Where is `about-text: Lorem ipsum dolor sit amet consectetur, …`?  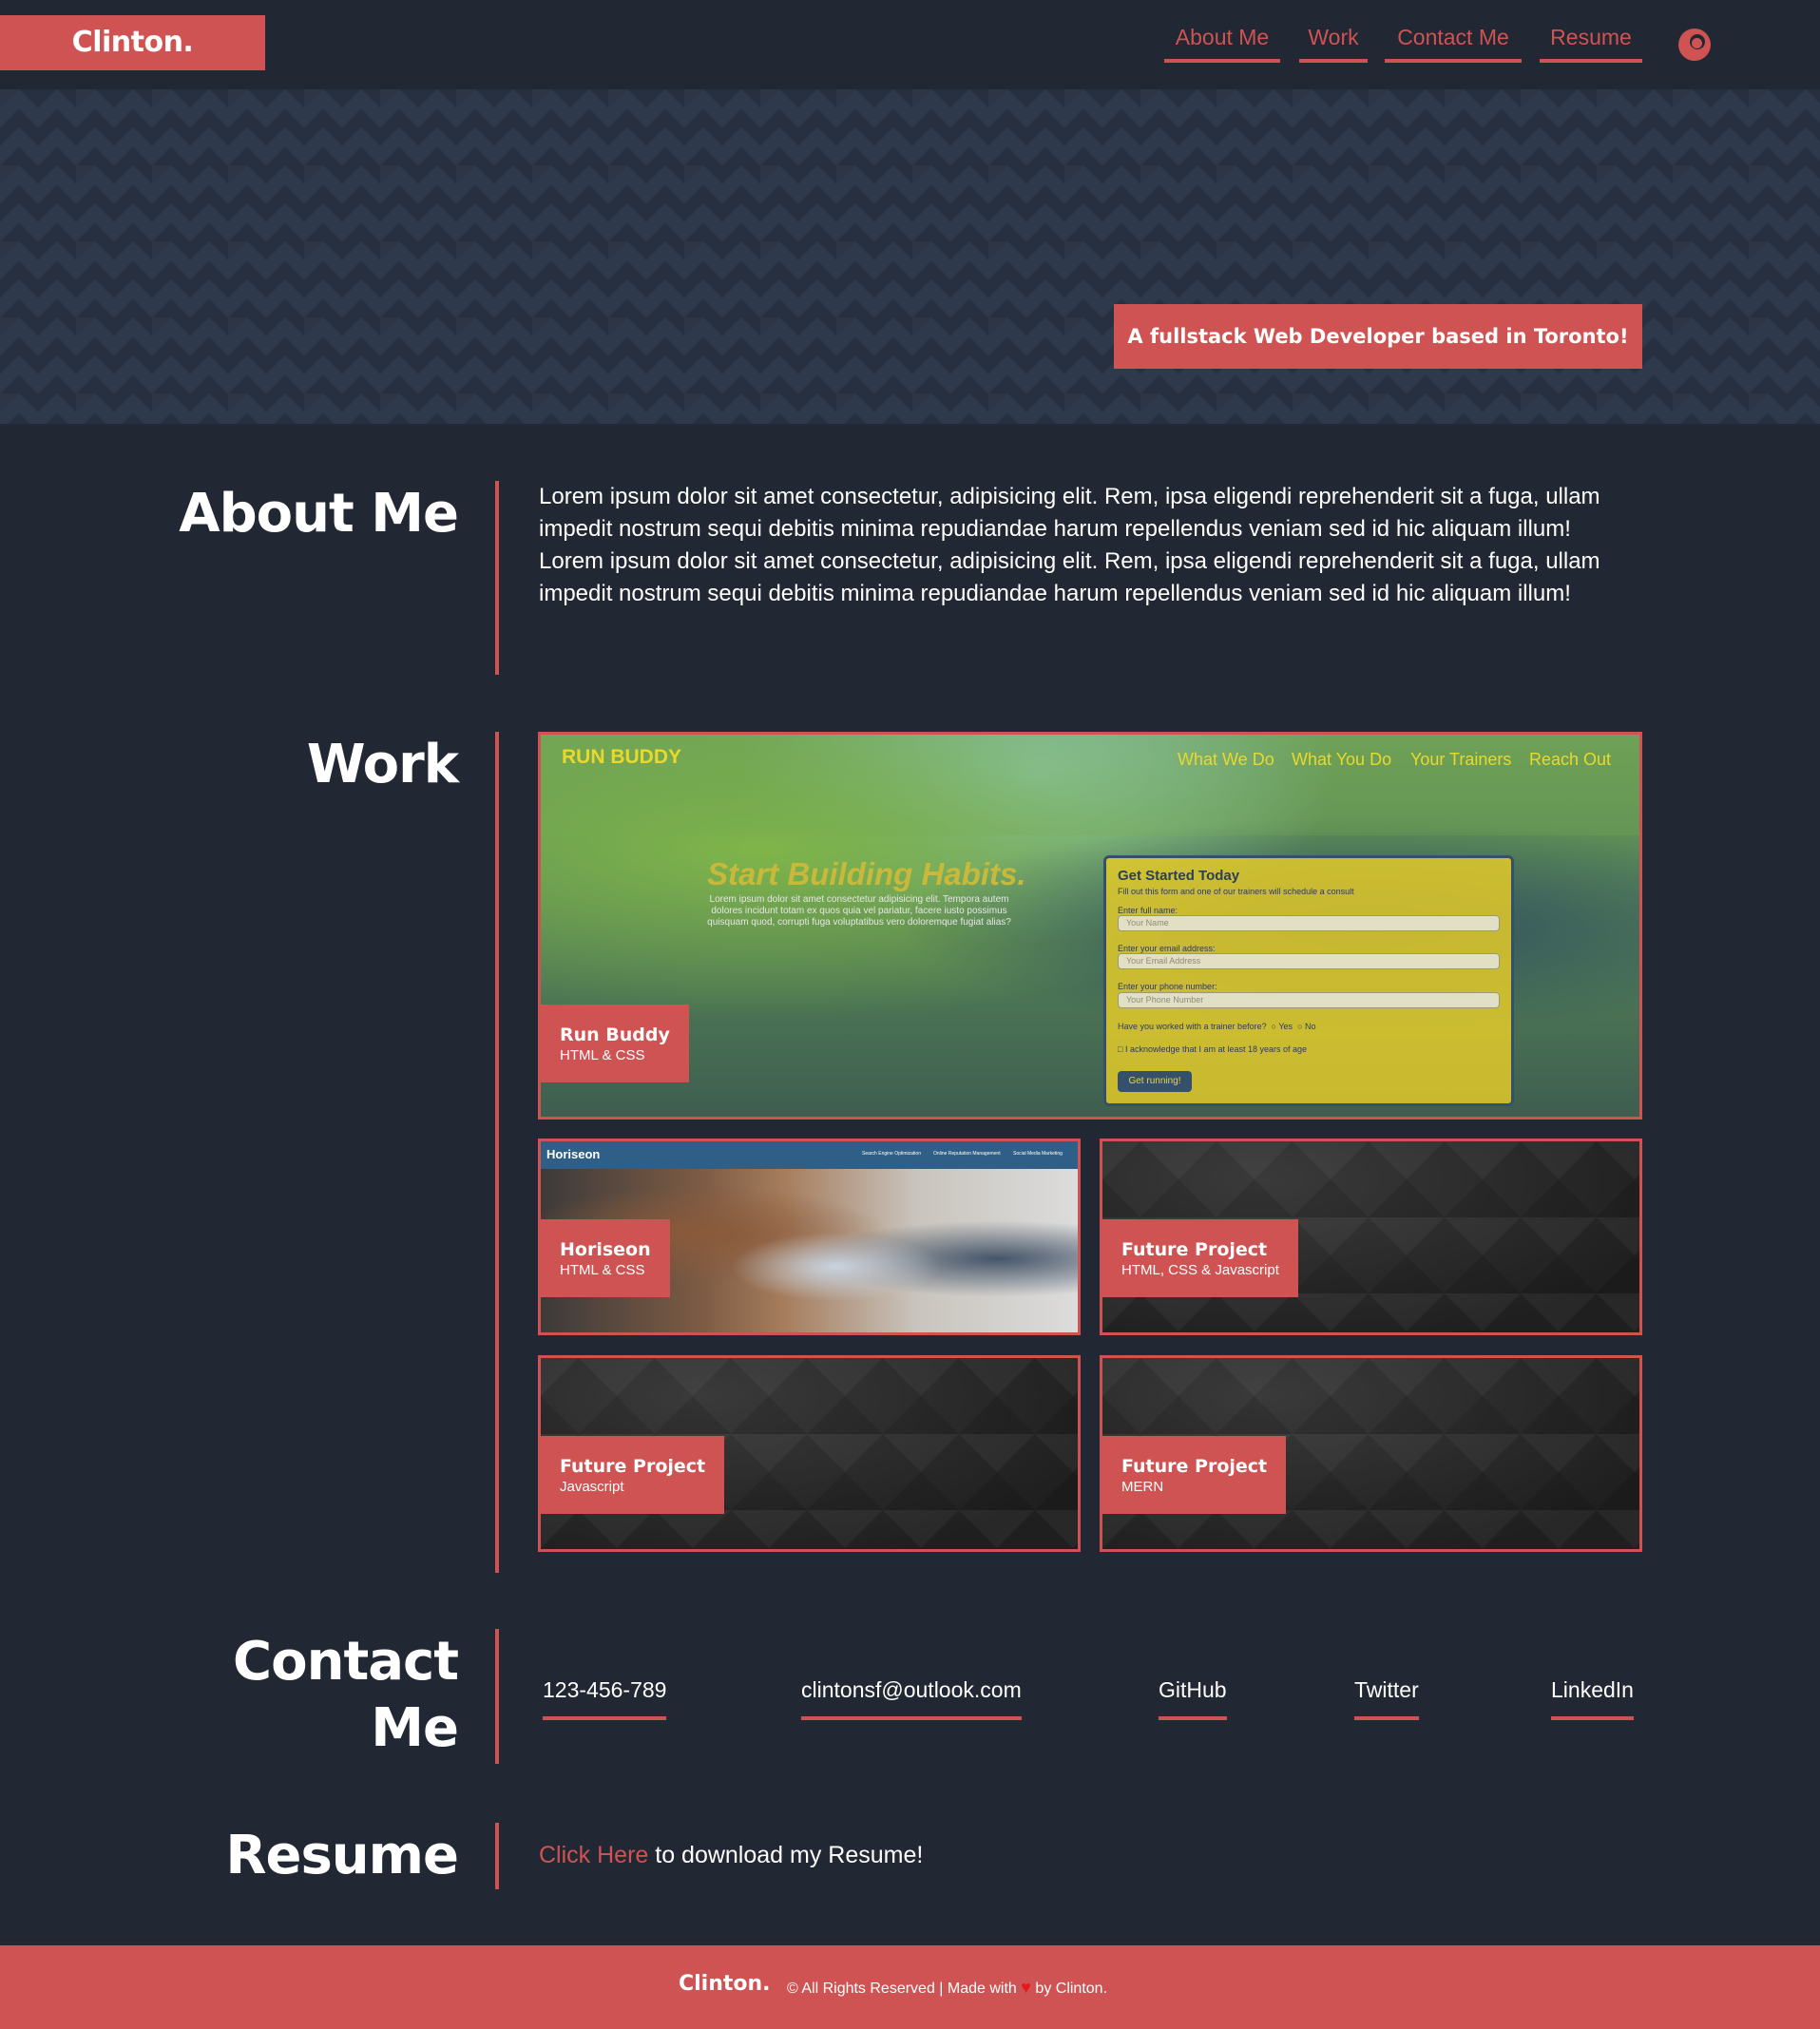
about-text: Lorem ipsum dolor sit amet consectetur, … is located at coordinates (1085, 545).